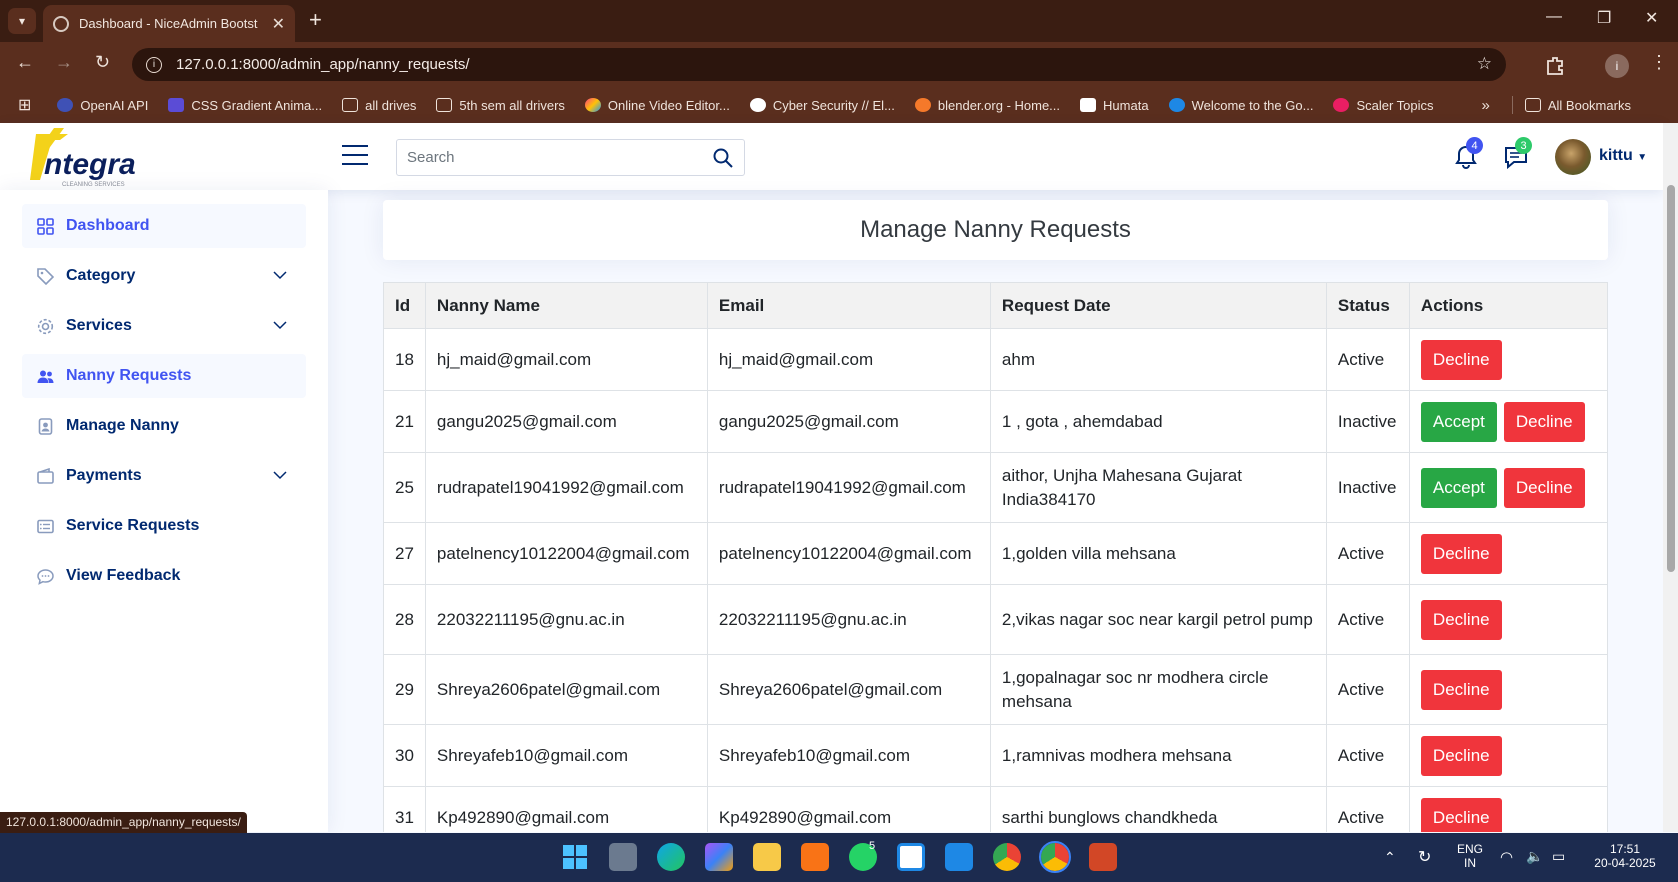 Image resolution: width=1678 pixels, height=882 pixels. What do you see at coordinates (278, 24) in the screenshot?
I see `close-tab-icon: ✕` at bounding box center [278, 24].